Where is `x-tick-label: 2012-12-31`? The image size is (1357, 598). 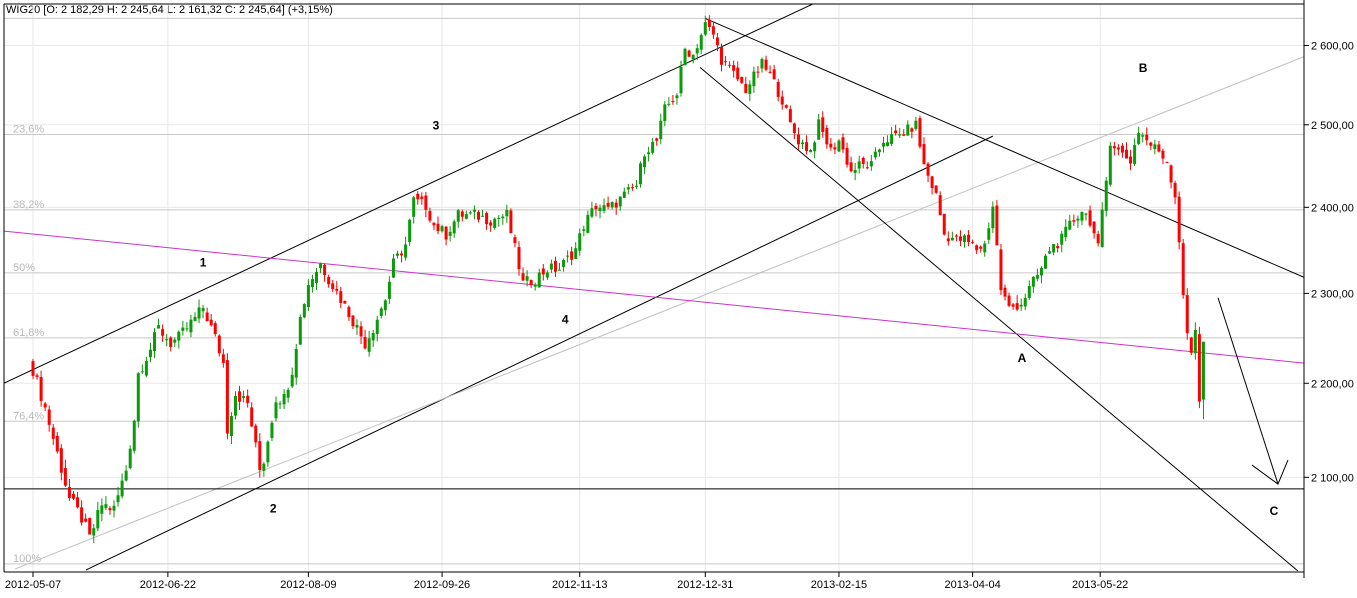
x-tick-label: 2012-12-31 is located at coordinates (705, 585).